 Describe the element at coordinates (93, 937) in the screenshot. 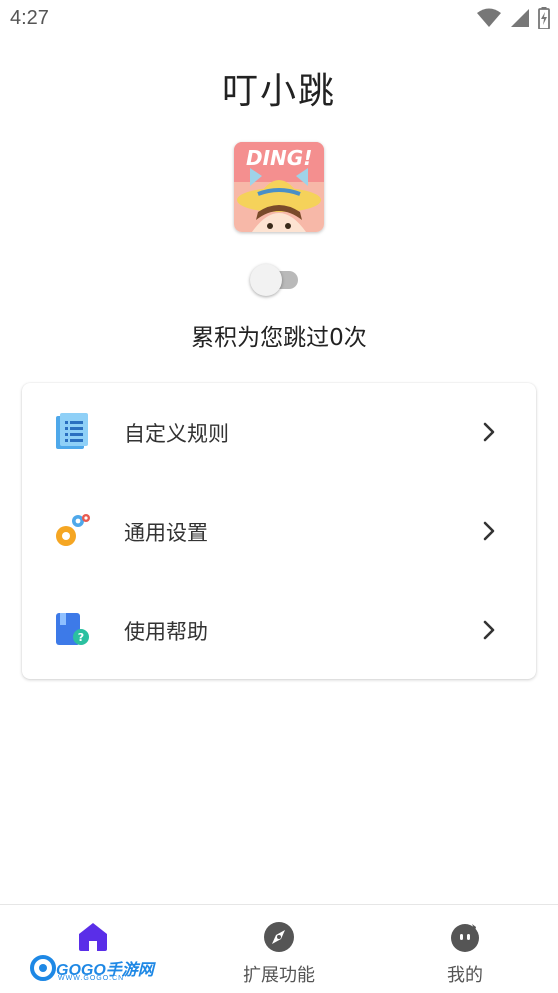

I see `home-icon` at that location.